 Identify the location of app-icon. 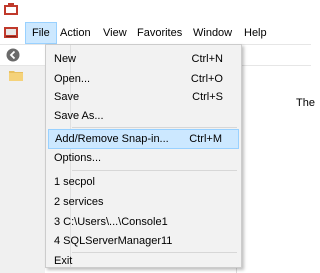
(11, 9).